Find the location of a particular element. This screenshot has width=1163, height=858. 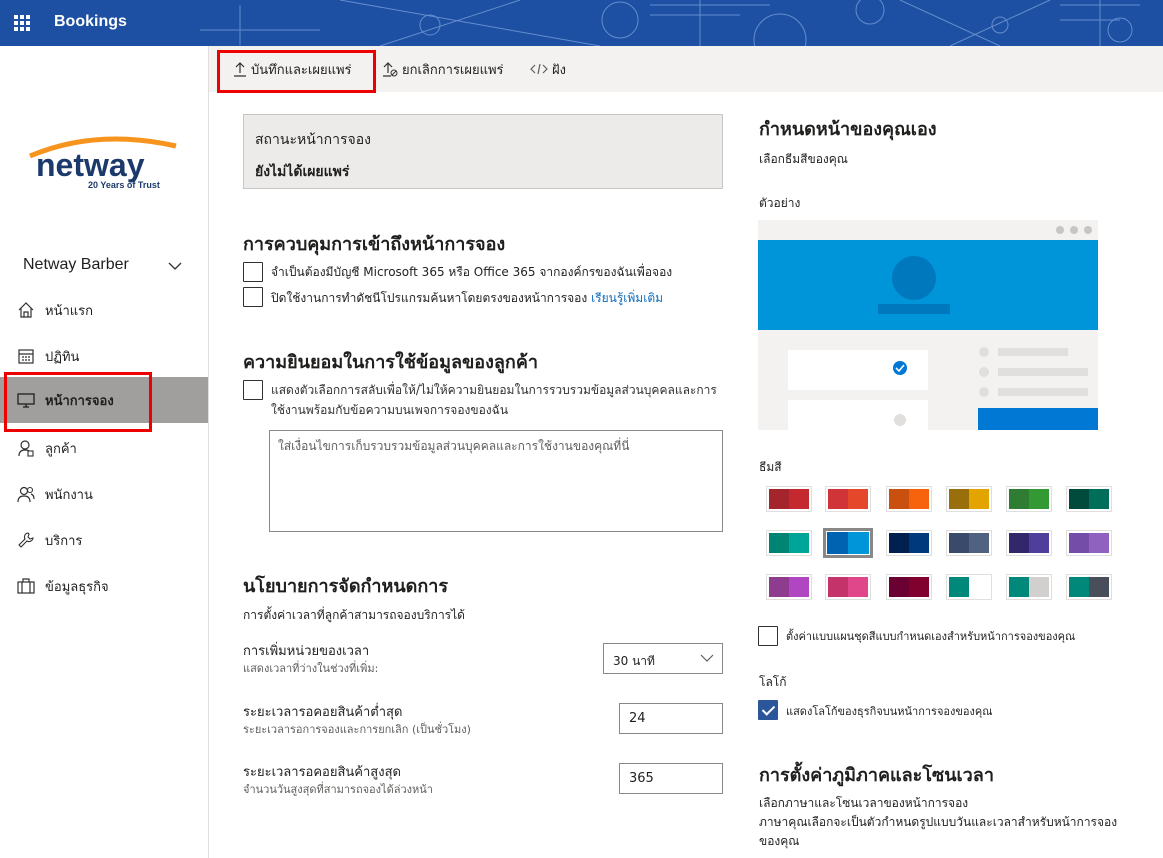

theme-label: ธีมสี is located at coordinates (770, 467).